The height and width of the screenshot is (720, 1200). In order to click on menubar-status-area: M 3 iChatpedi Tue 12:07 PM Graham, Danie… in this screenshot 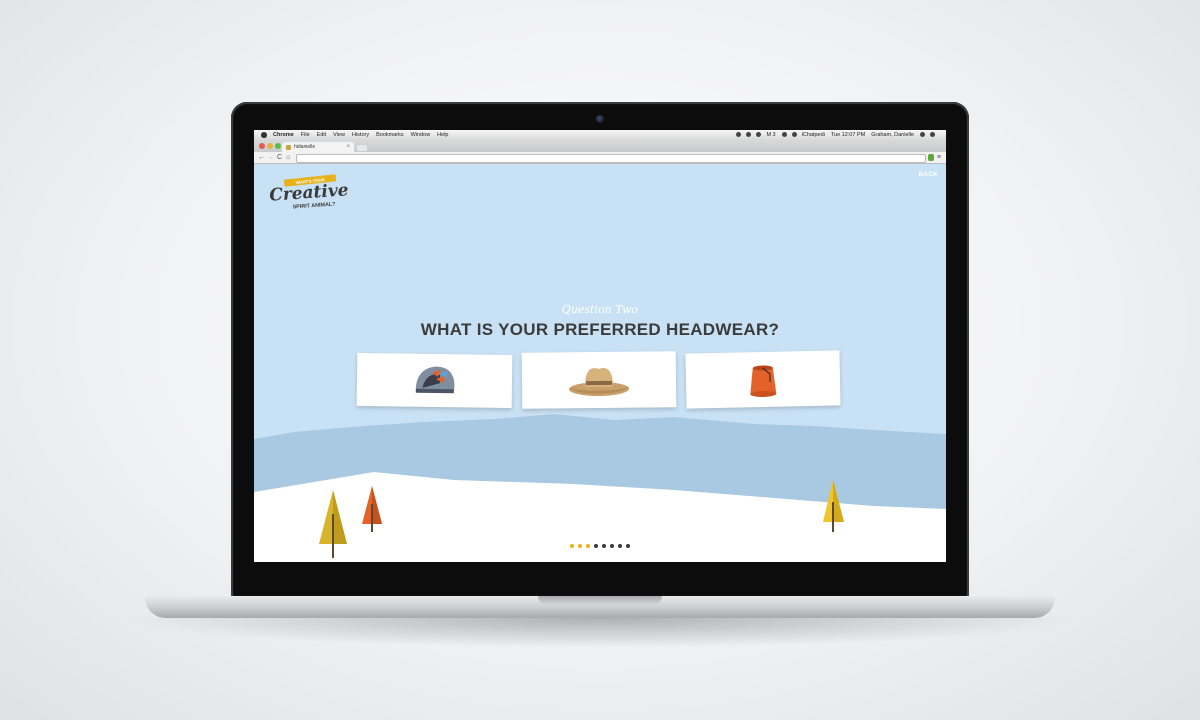, I will do `click(841, 135)`.